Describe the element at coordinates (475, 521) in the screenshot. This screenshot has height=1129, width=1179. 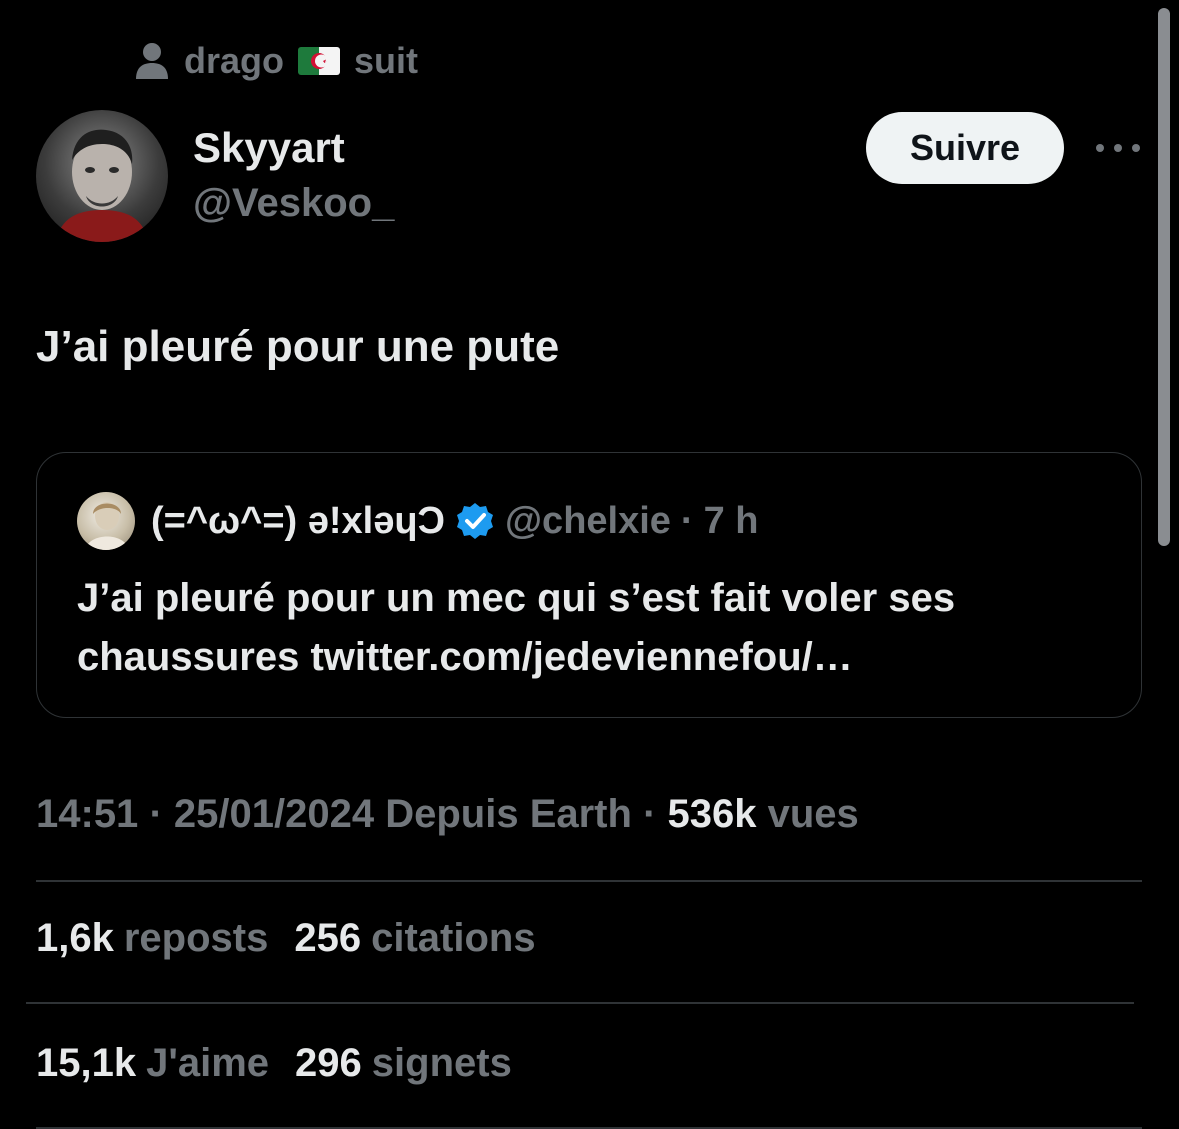
I see `verified-badge-icon` at that location.